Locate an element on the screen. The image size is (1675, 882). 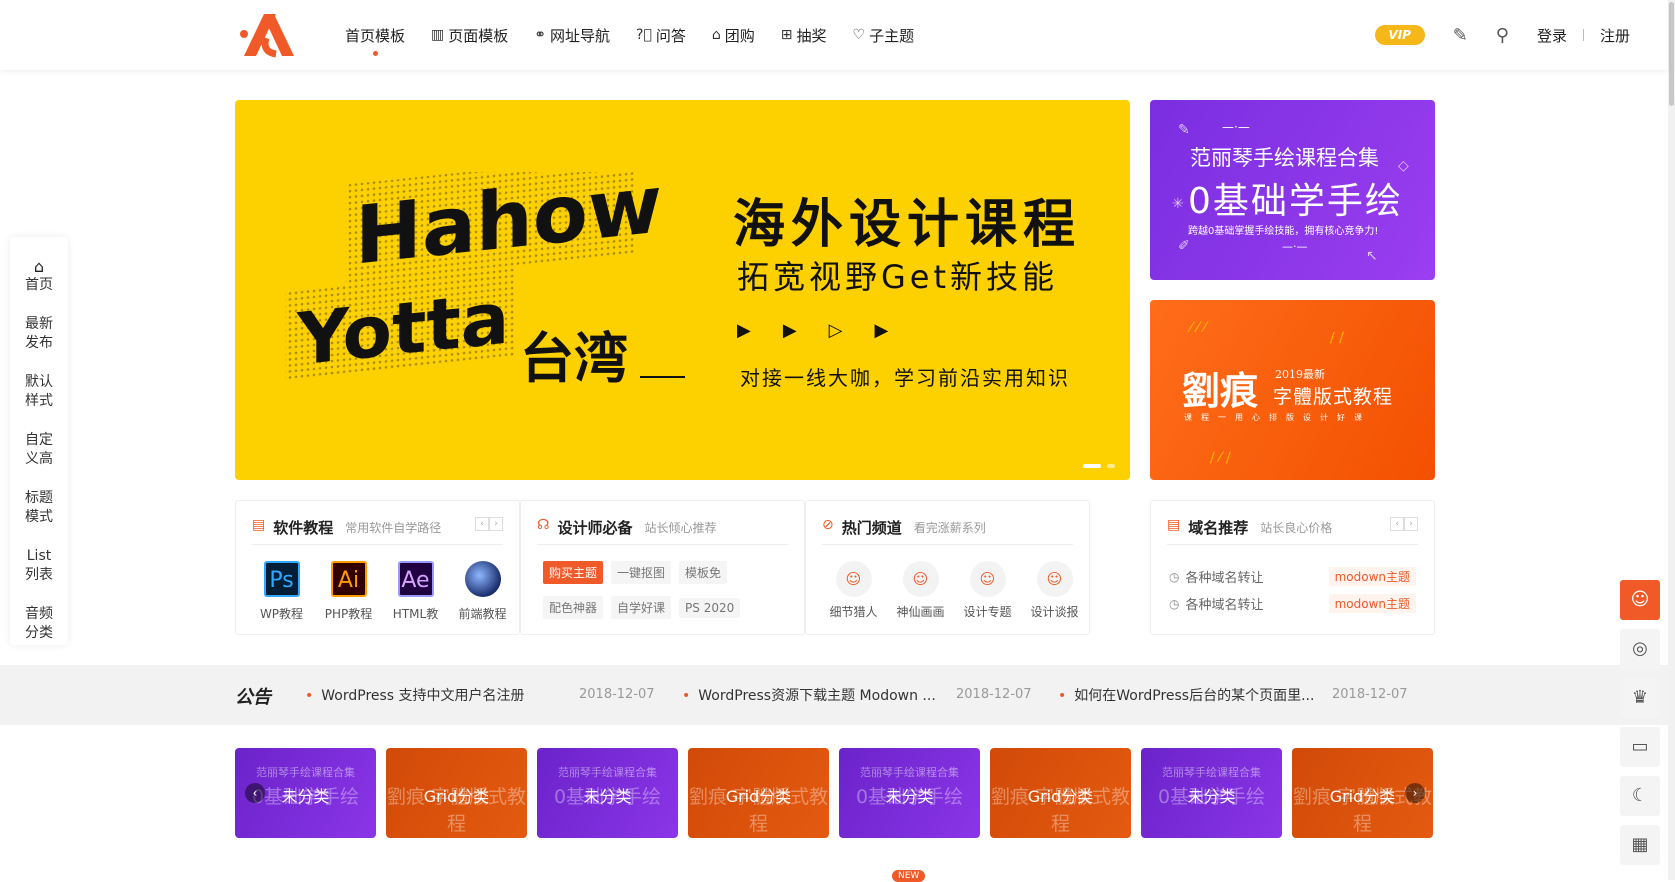
nav-item-home-templates: 首页模板 is located at coordinates (375, 35).